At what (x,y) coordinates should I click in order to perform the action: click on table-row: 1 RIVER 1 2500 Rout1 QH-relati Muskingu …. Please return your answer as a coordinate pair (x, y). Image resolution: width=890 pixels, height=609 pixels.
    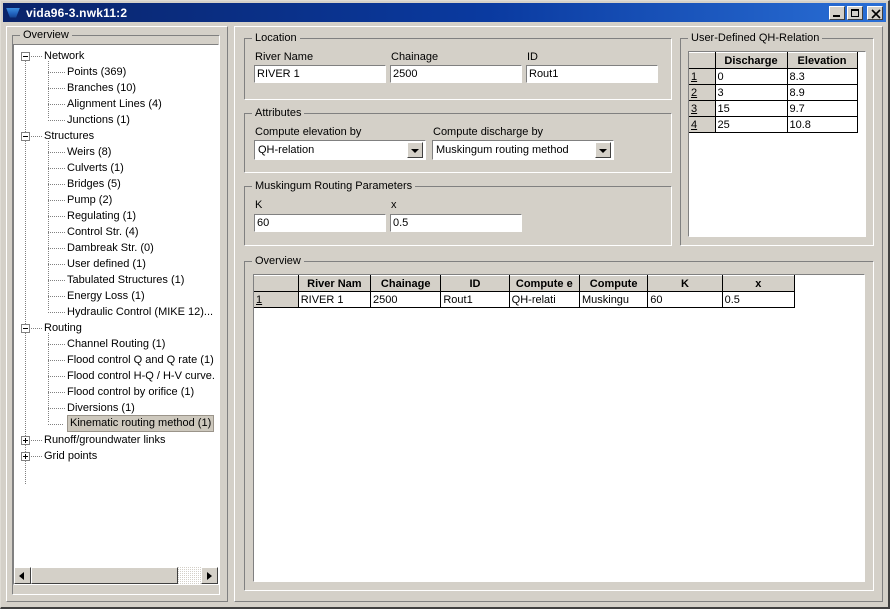
    Looking at the image, I should click on (525, 299).